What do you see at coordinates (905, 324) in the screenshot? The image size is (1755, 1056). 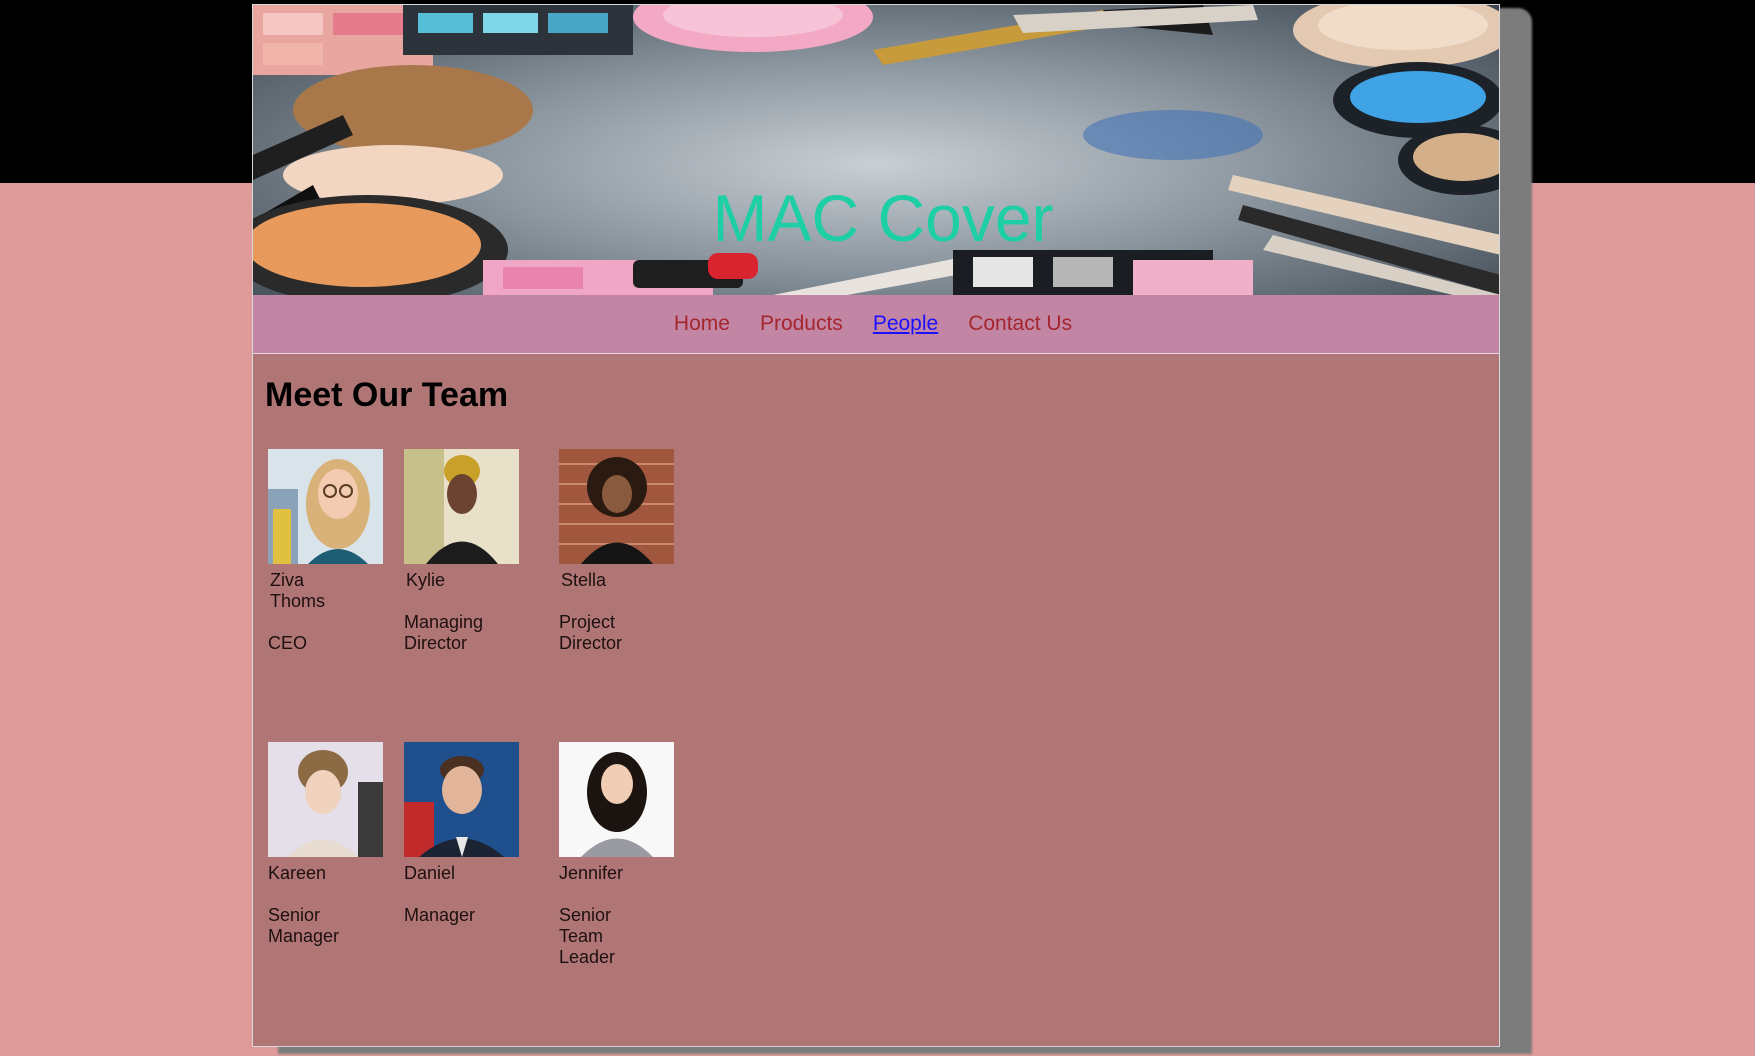 I see `nav-people: People` at bounding box center [905, 324].